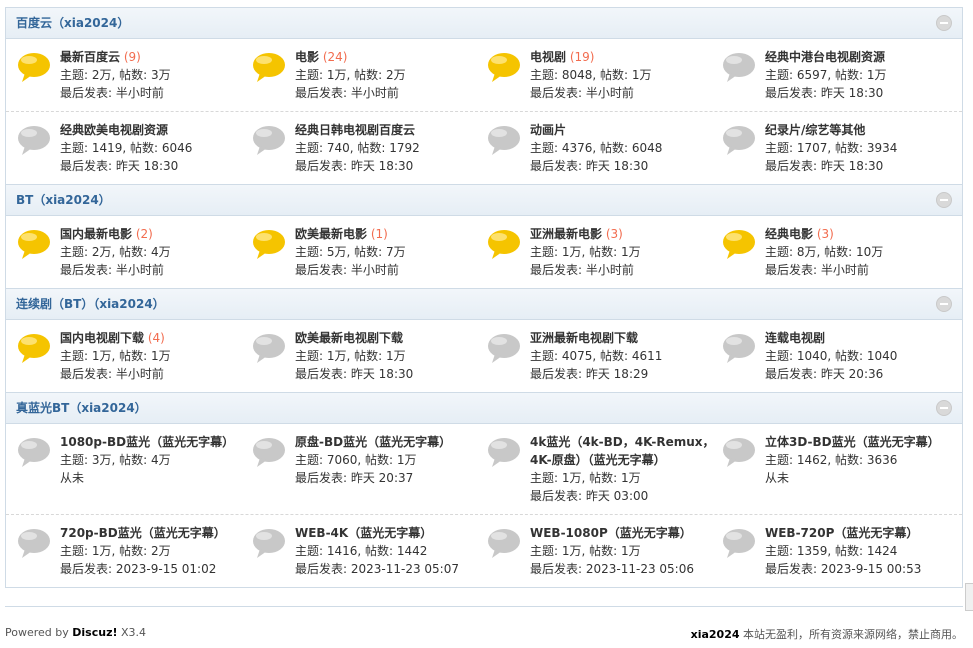  What do you see at coordinates (611, 533) in the screenshot?
I see `forum-name: WEB-1080P（蓝光无字幕）` at bounding box center [611, 533].